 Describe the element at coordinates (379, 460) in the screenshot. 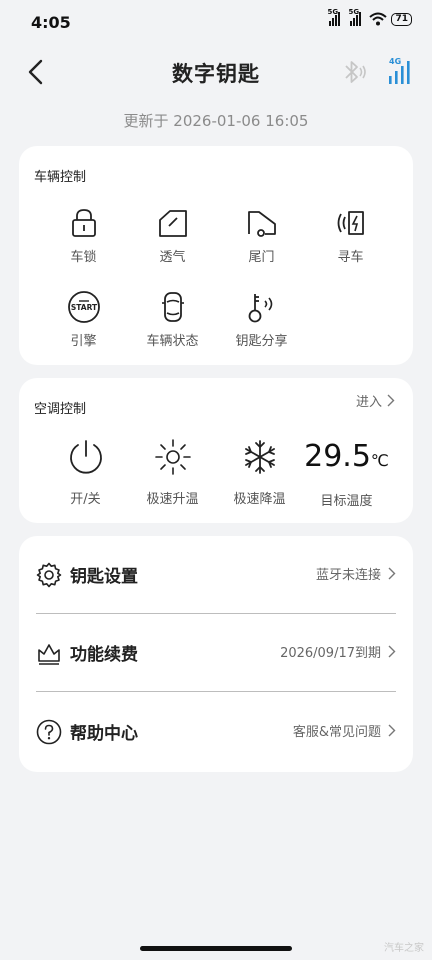

I see `temp-unit: ℃` at that location.